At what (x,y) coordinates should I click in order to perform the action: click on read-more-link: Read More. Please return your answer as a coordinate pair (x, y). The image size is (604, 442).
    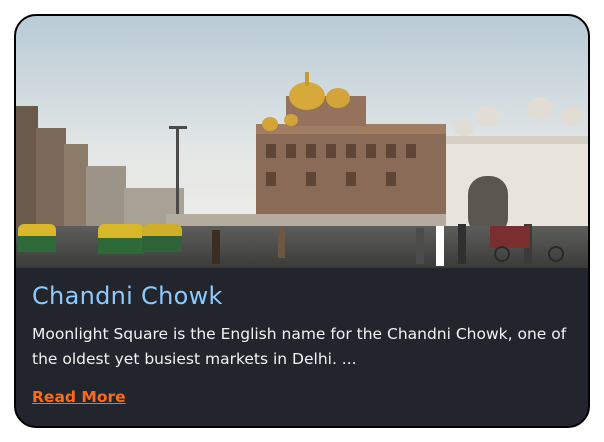
    Looking at the image, I should click on (79, 397).